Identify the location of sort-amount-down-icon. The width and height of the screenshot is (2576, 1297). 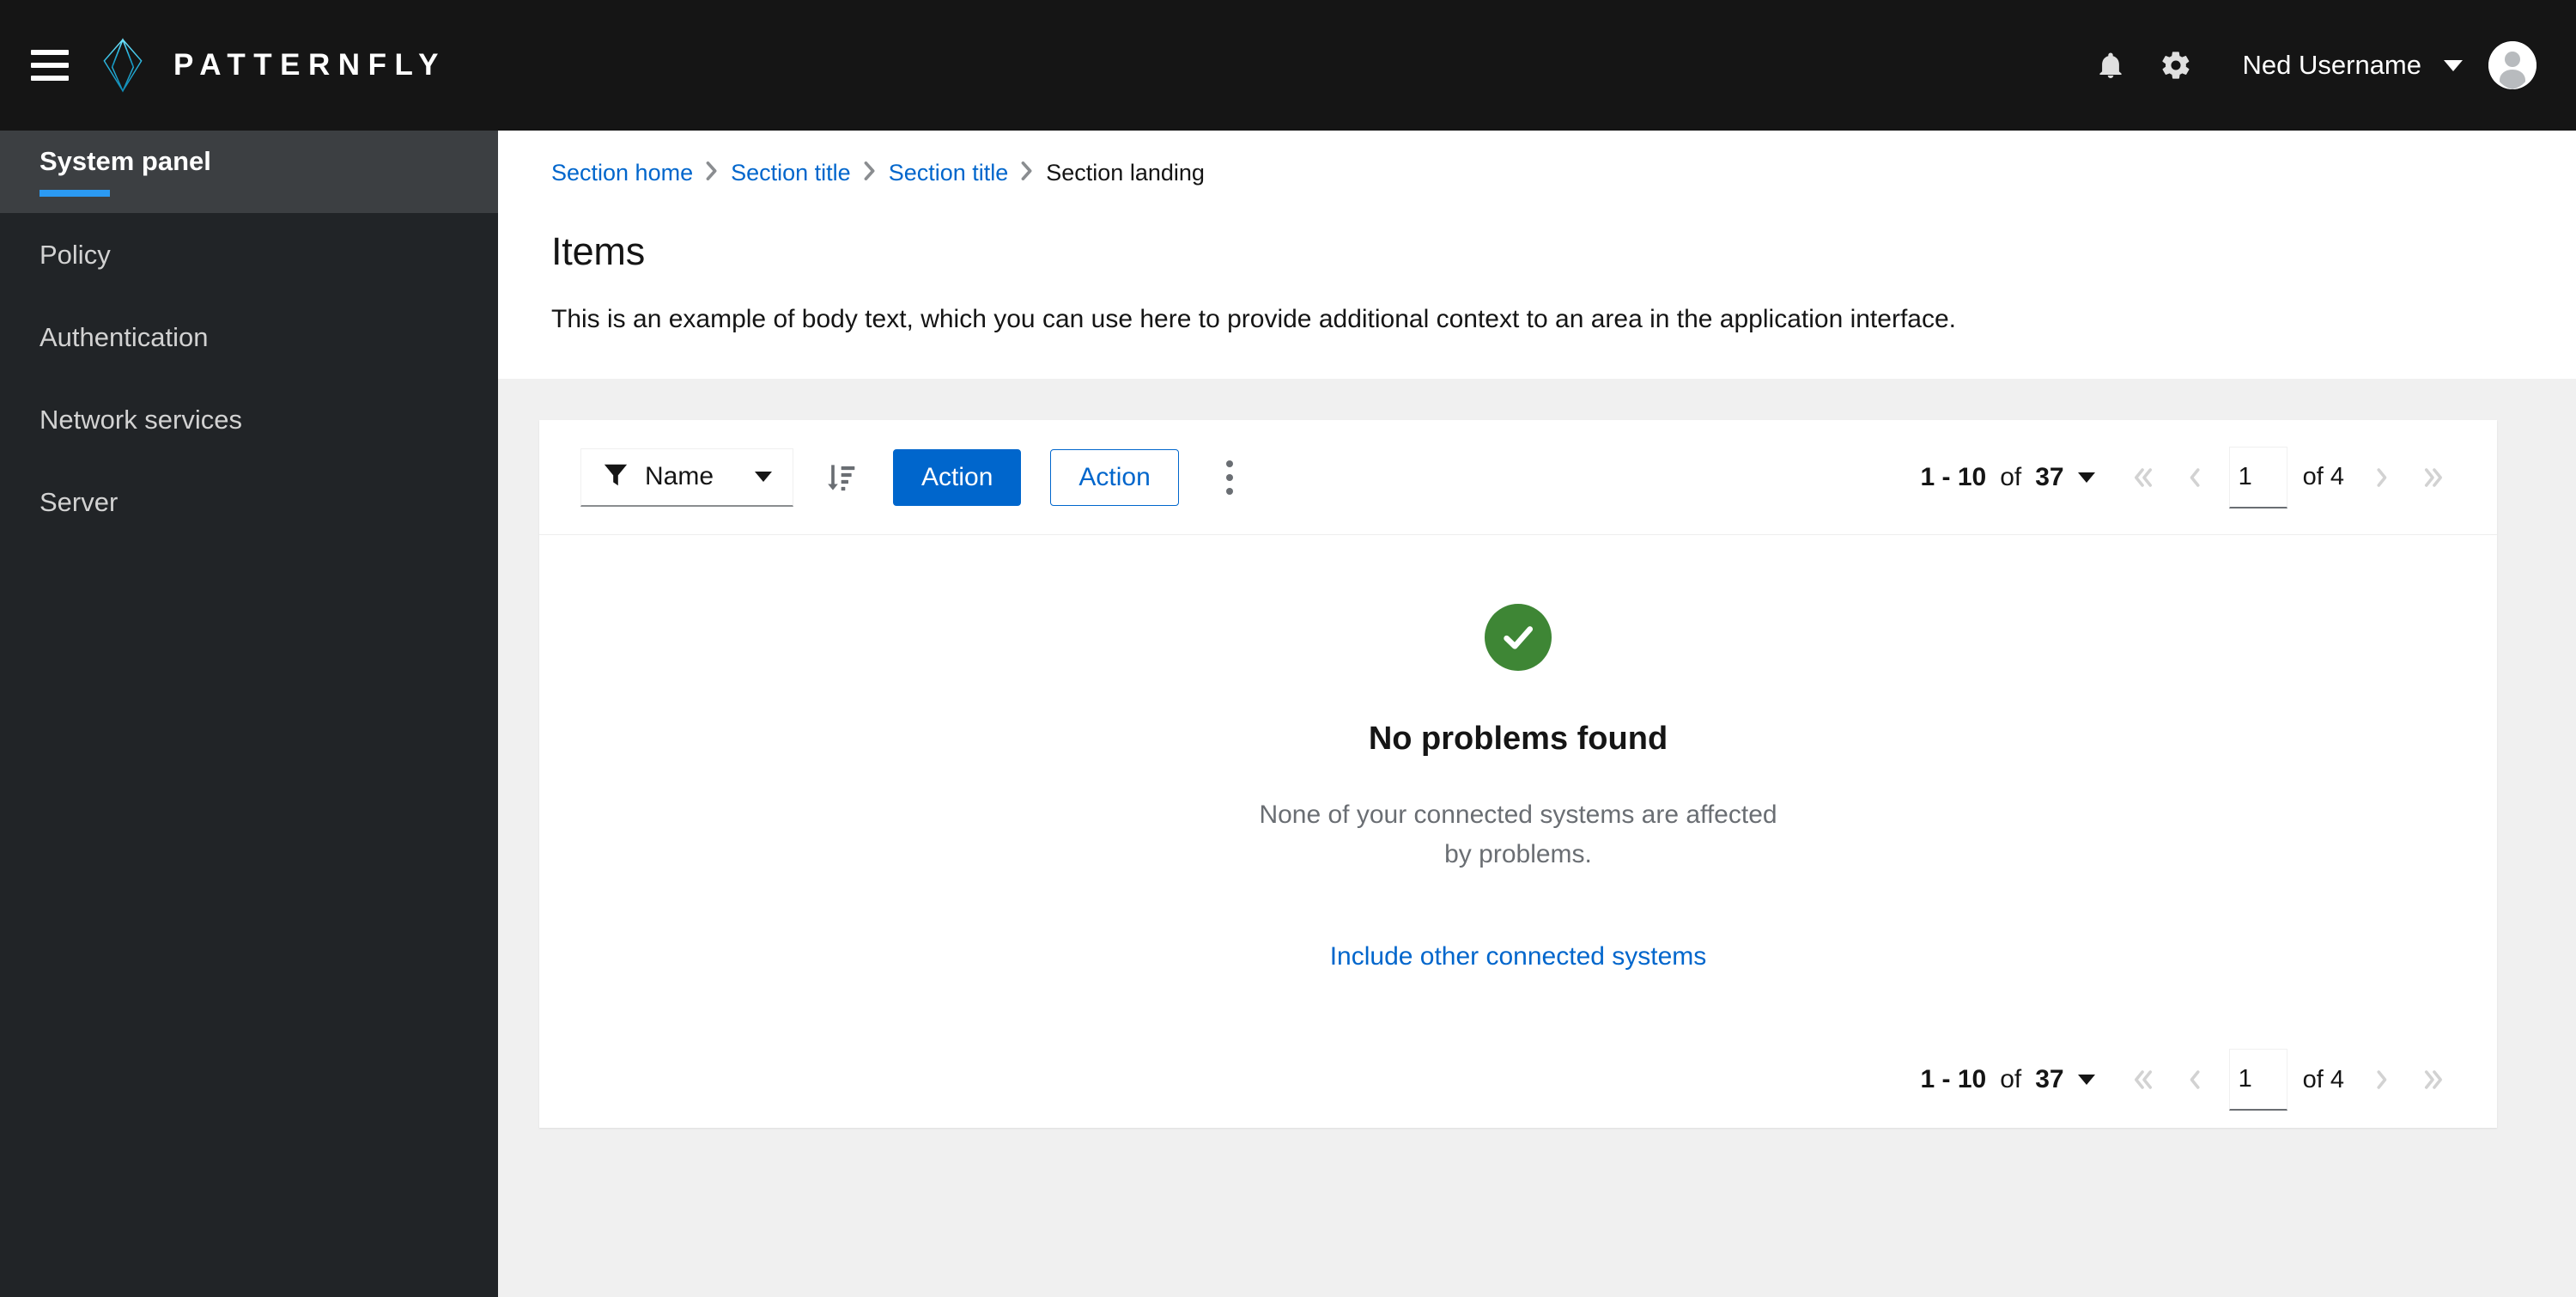
(841, 478).